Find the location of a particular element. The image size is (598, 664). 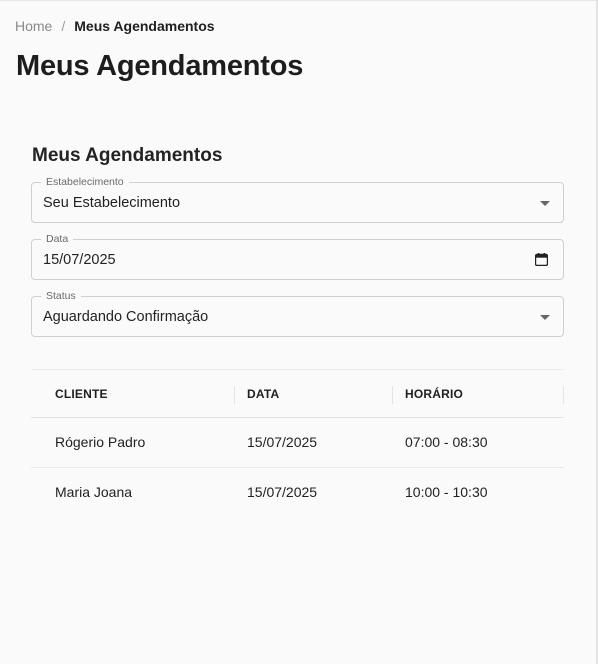

table-row: Rógerio Padro 15/07/2025 07:00 - 08:30 is located at coordinates (297, 443).